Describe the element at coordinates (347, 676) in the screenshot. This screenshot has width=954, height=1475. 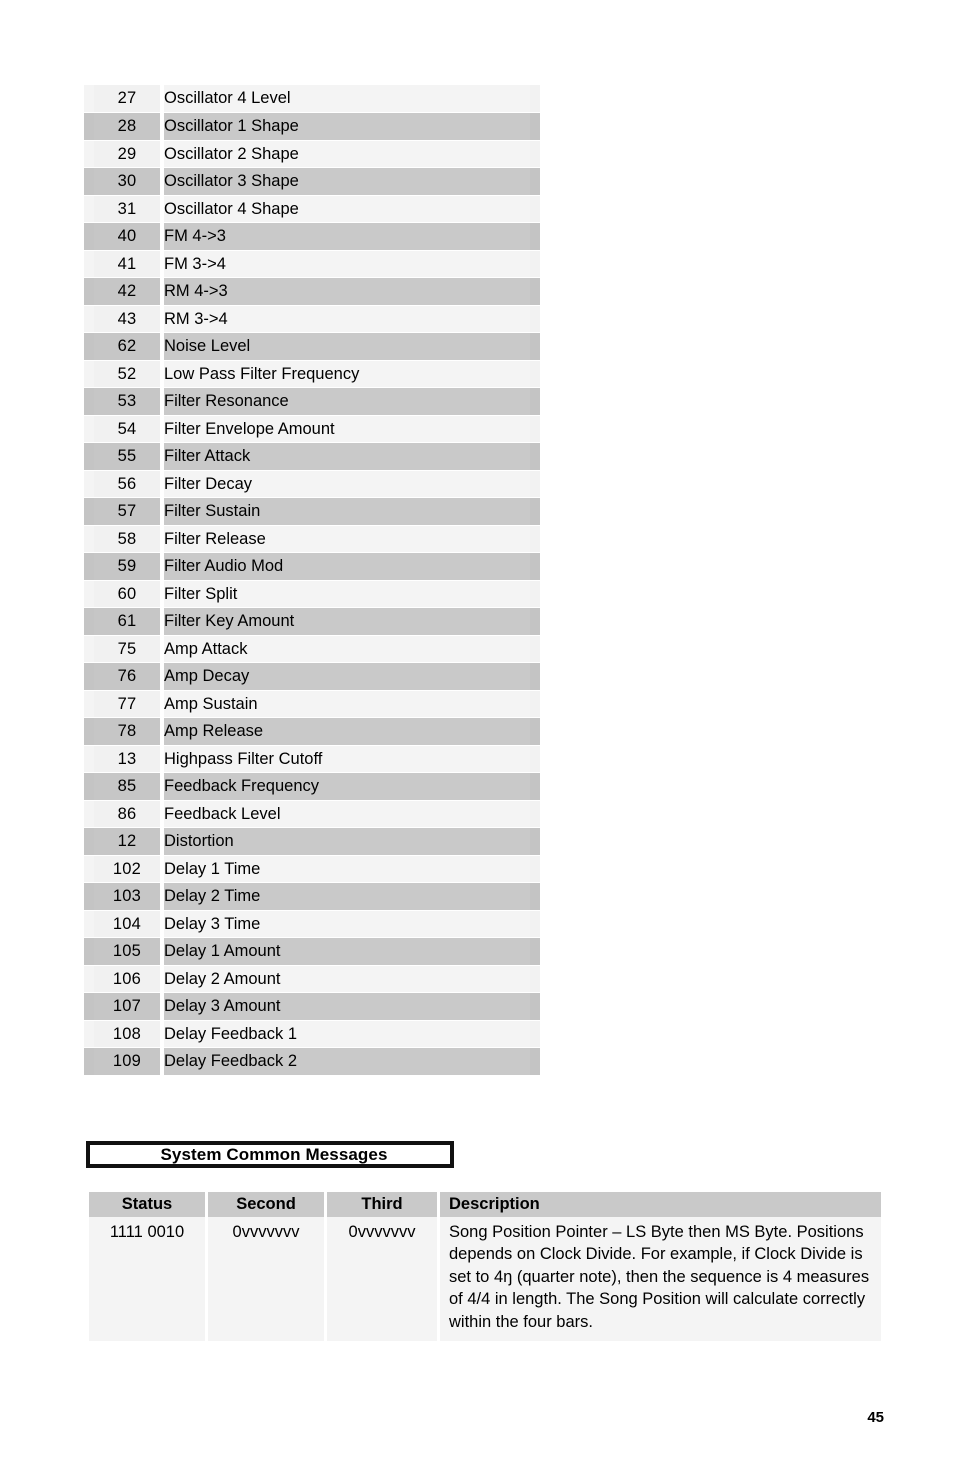
I see `cc-parameter-name-cell: Amp Decay` at that location.